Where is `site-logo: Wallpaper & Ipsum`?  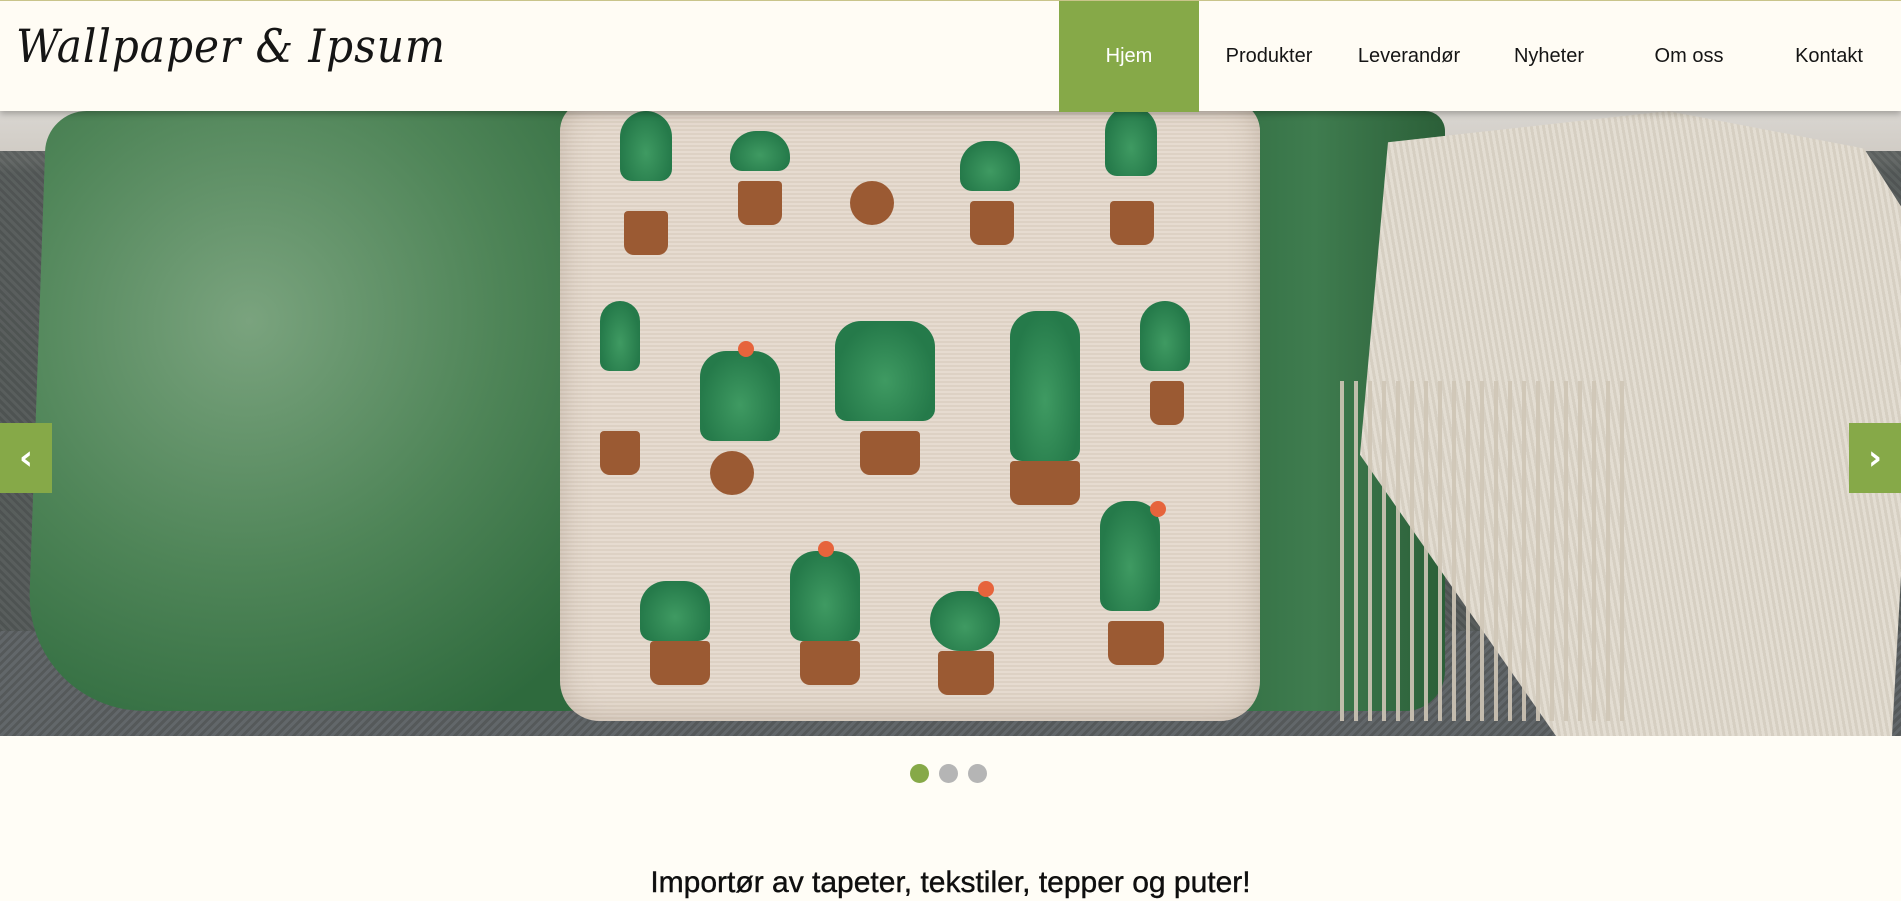 site-logo: Wallpaper & Ipsum is located at coordinates (231, 46).